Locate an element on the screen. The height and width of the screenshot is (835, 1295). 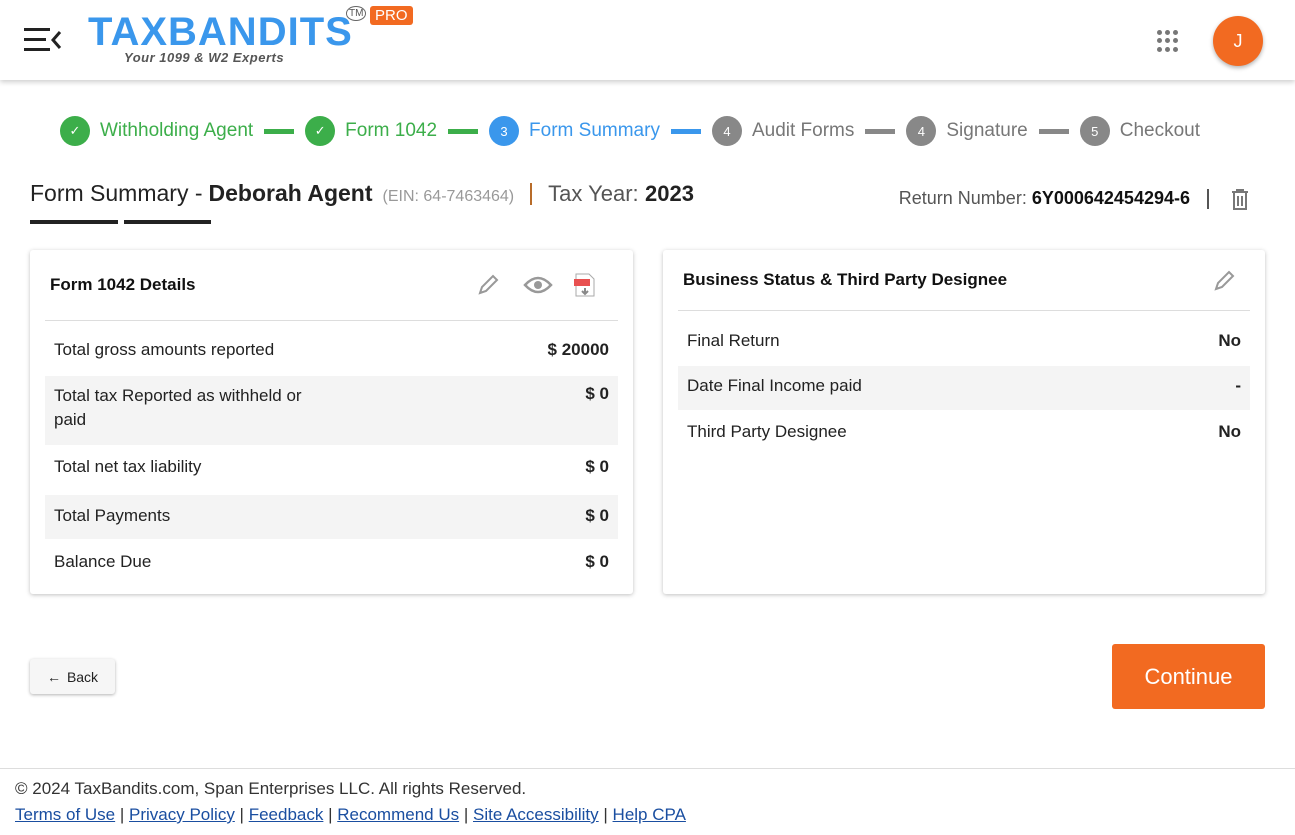
pro-badge: PRO is located at coordinates (391, 15).